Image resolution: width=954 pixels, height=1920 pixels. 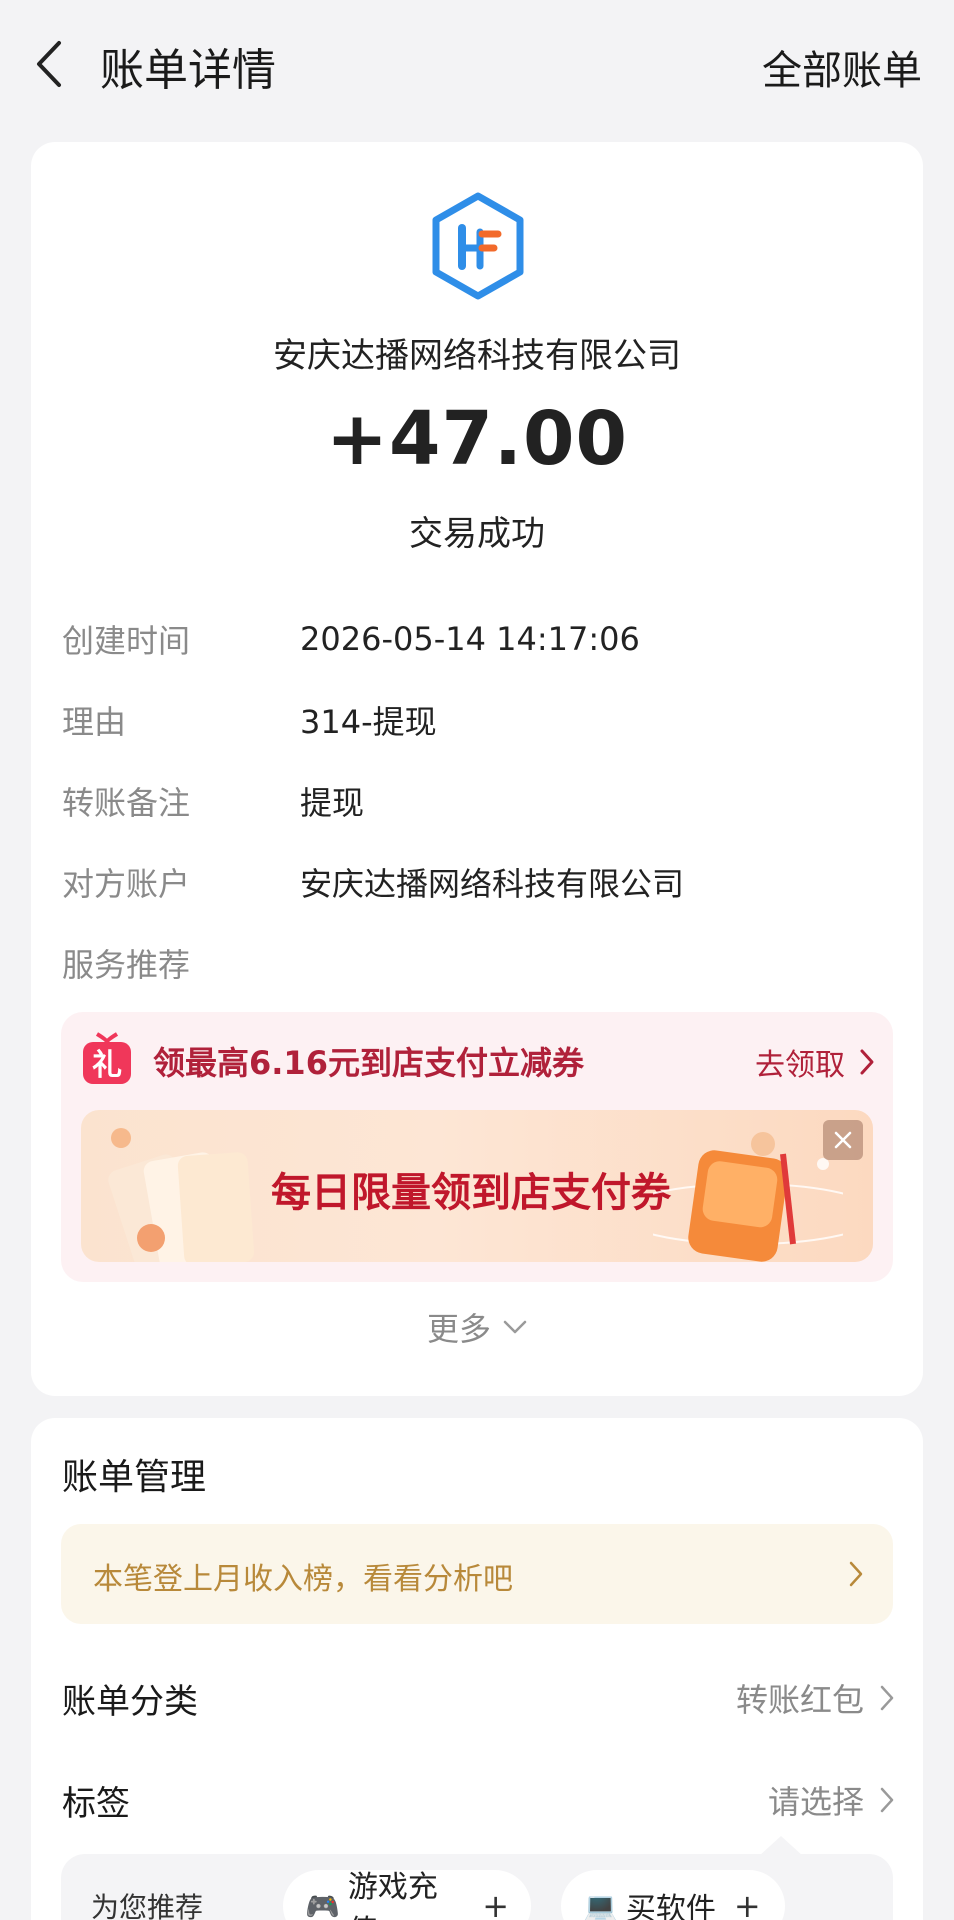 What do you see at coordinates (470, 639) in the screenshot?
I see `detail-value: 2026-05-14 14:17:06` at bounding box center [470, 639].